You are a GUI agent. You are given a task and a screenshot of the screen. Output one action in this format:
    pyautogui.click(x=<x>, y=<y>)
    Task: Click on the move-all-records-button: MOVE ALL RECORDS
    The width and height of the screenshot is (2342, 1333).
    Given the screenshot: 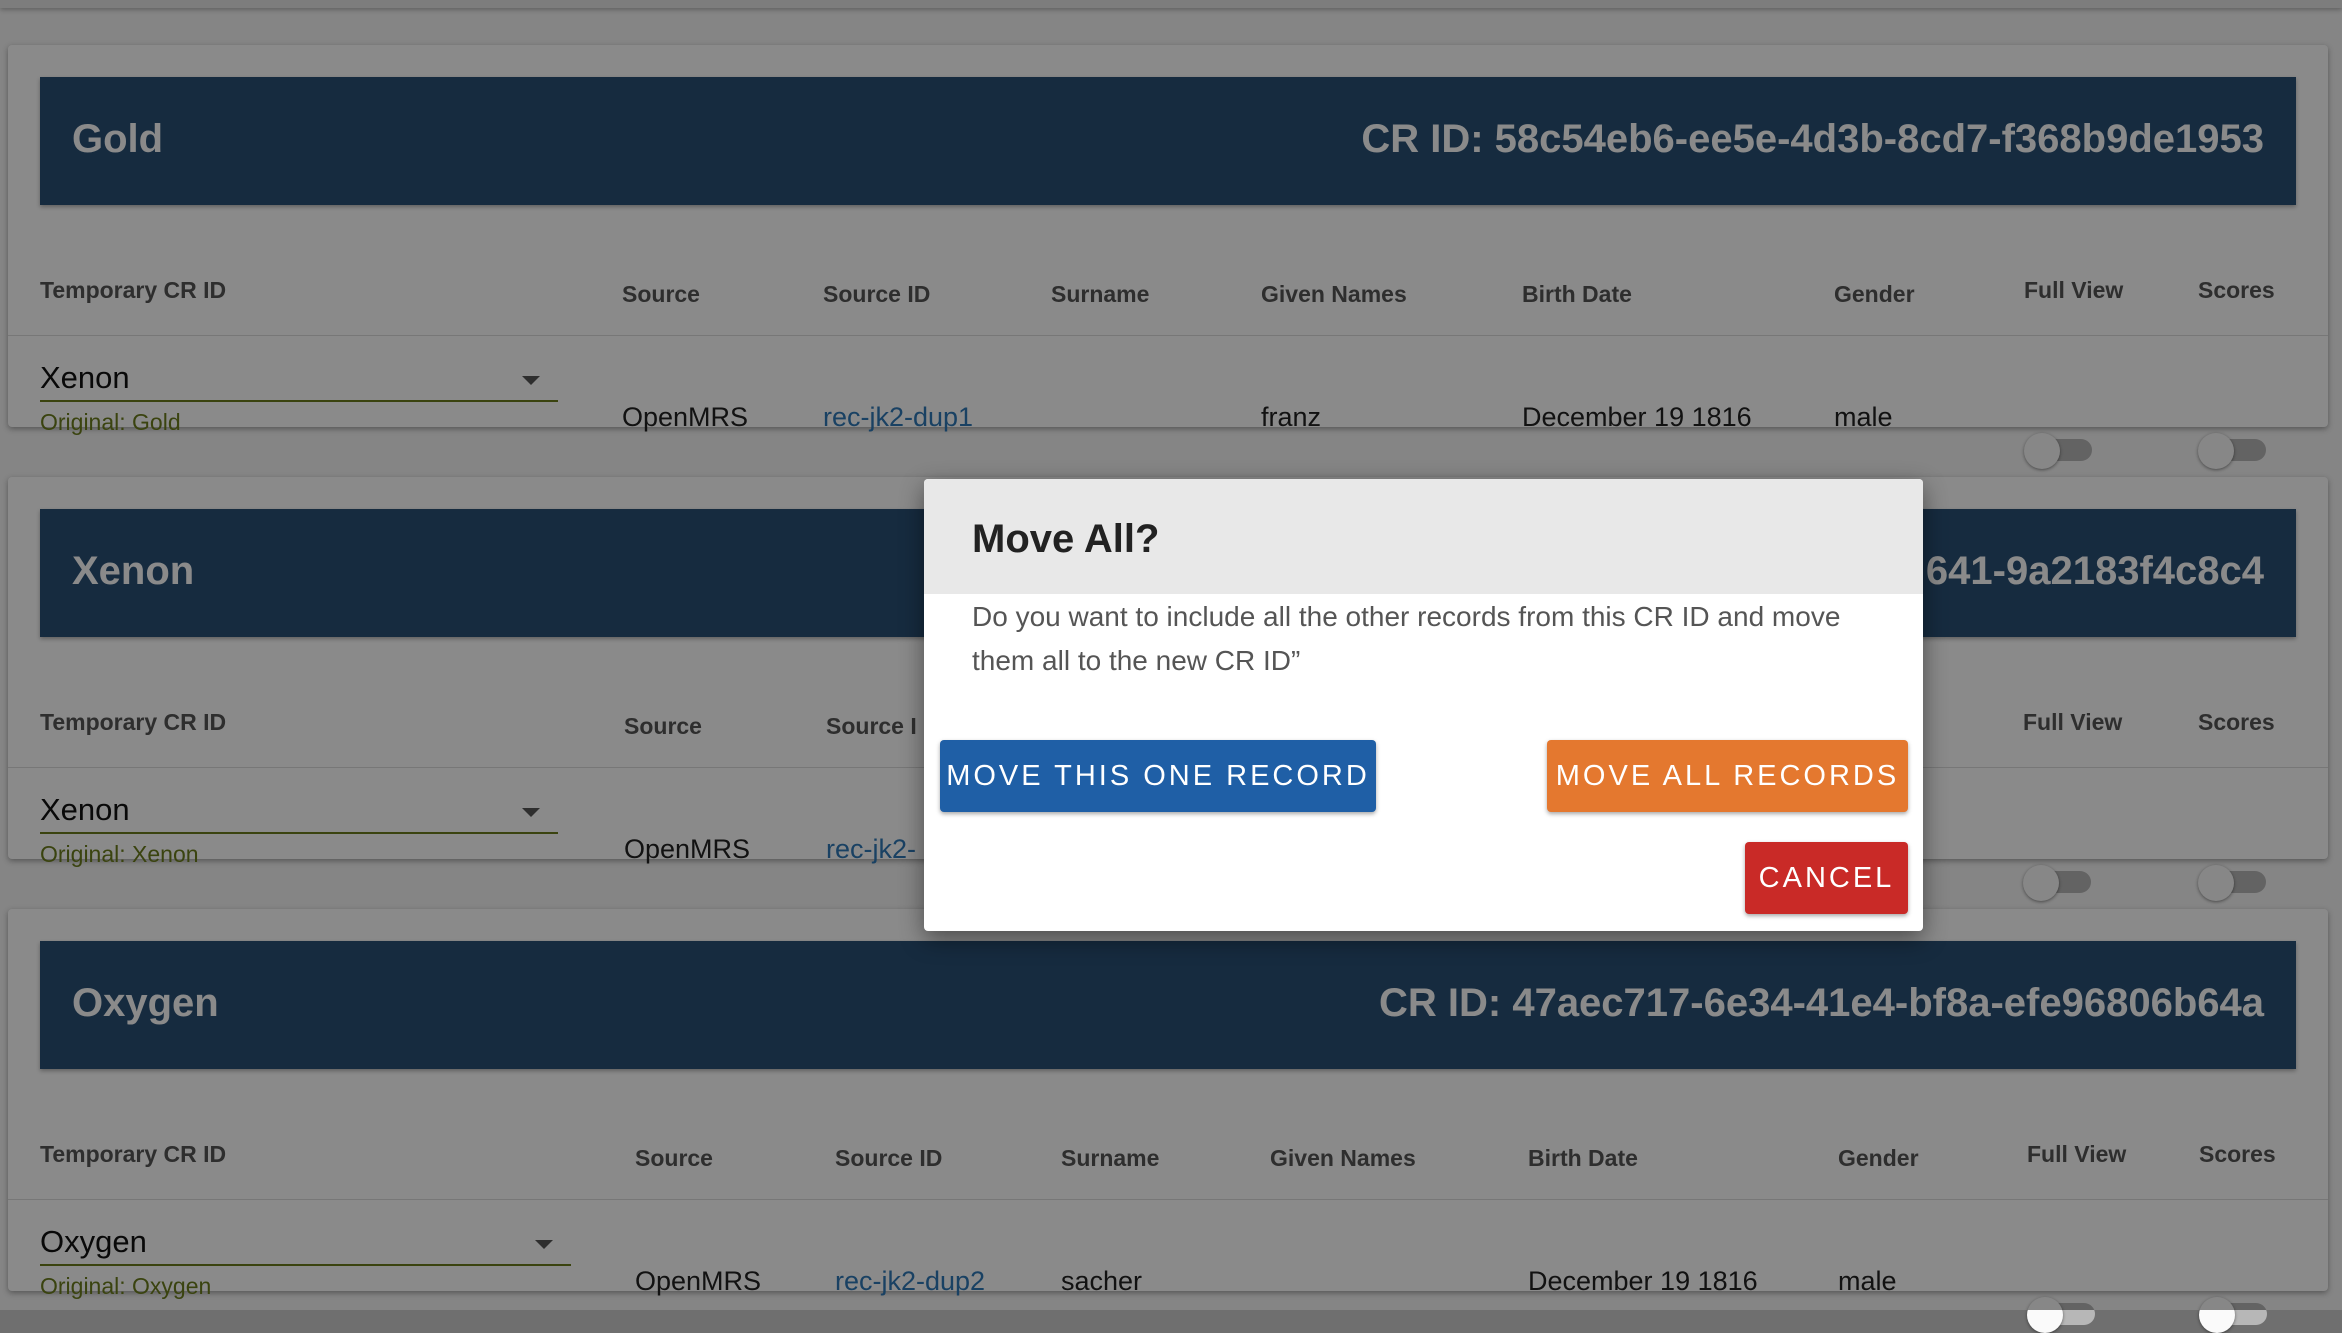 What is the action you would take?
    pyautogui.click(x=1727, y=776)
    